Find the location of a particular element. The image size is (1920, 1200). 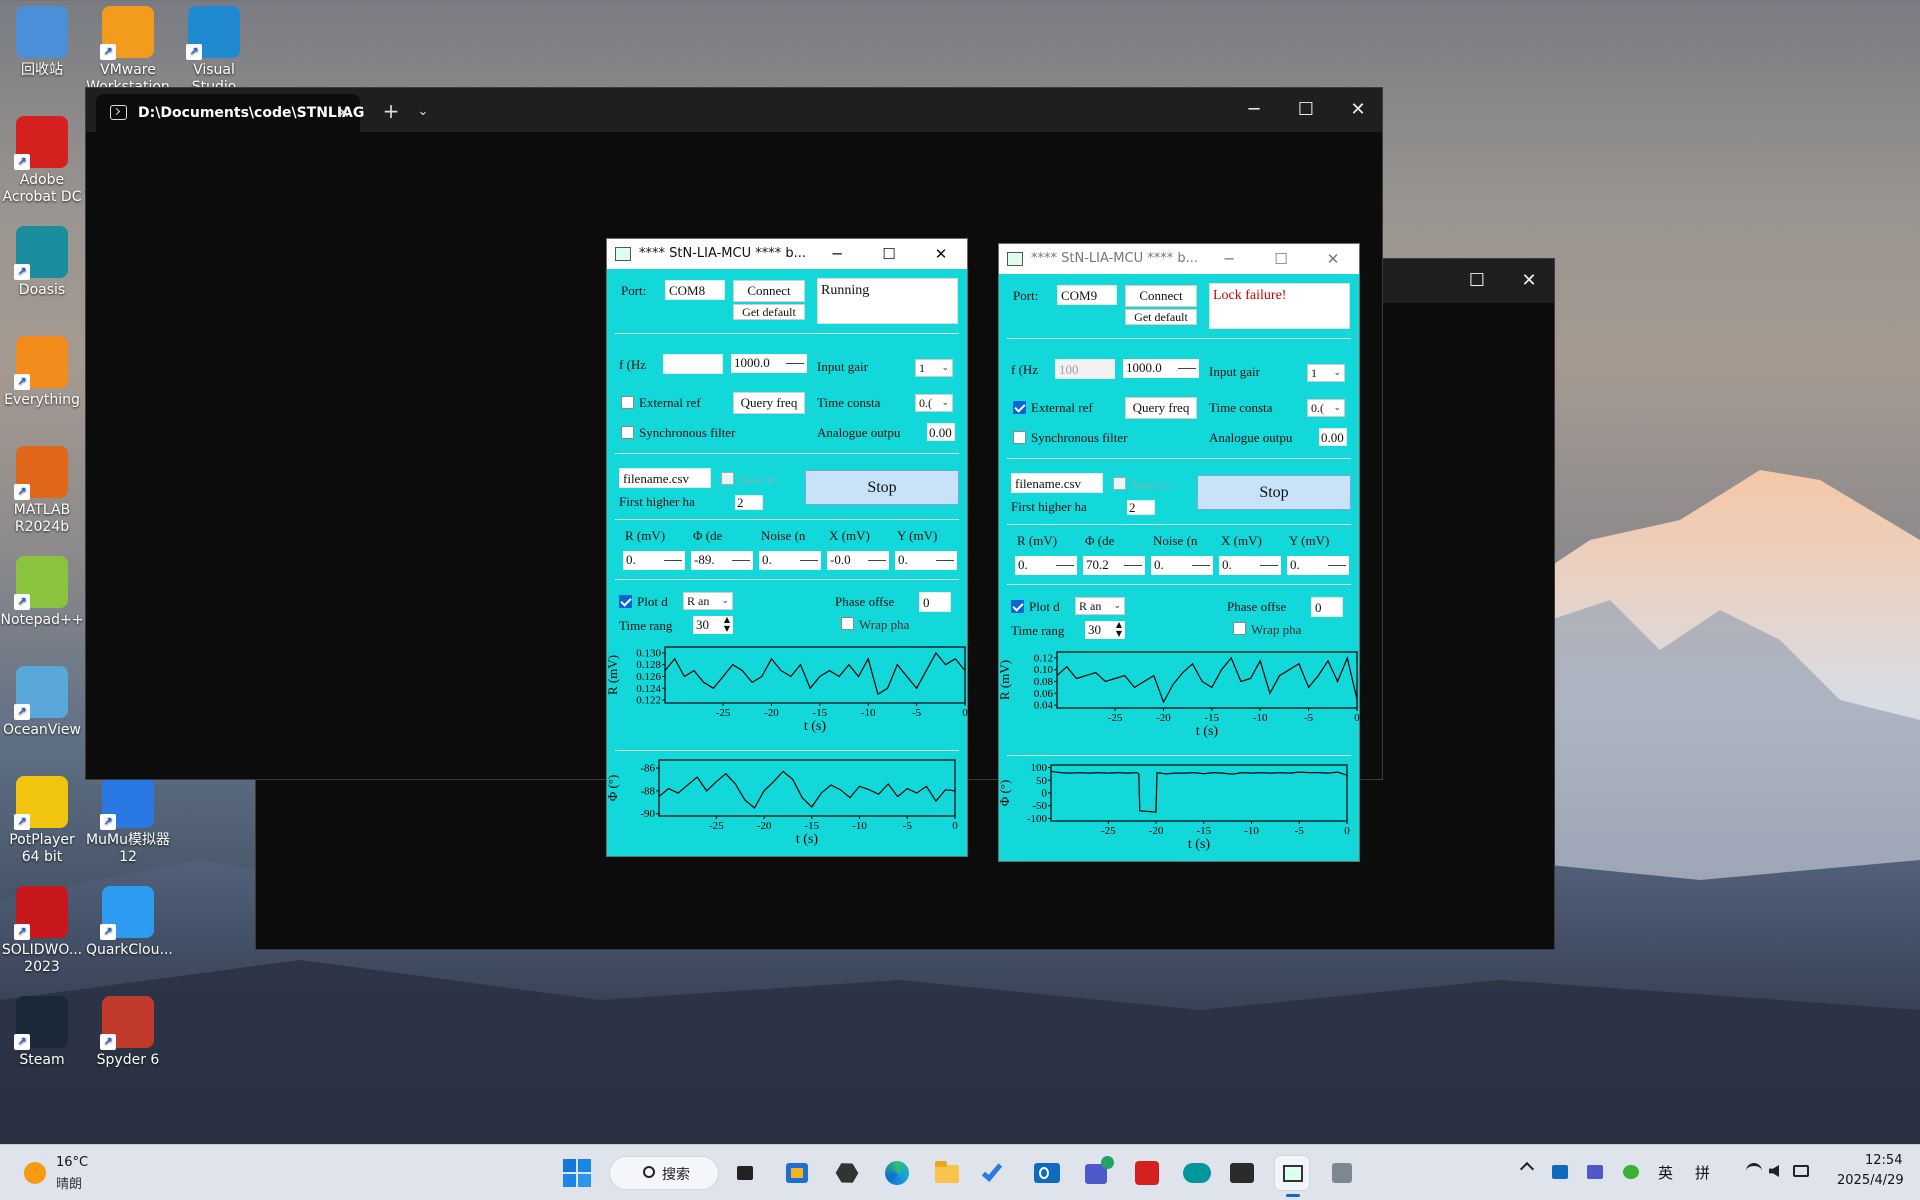

search-box: 搜索 is located at coordinates (664, 1173).